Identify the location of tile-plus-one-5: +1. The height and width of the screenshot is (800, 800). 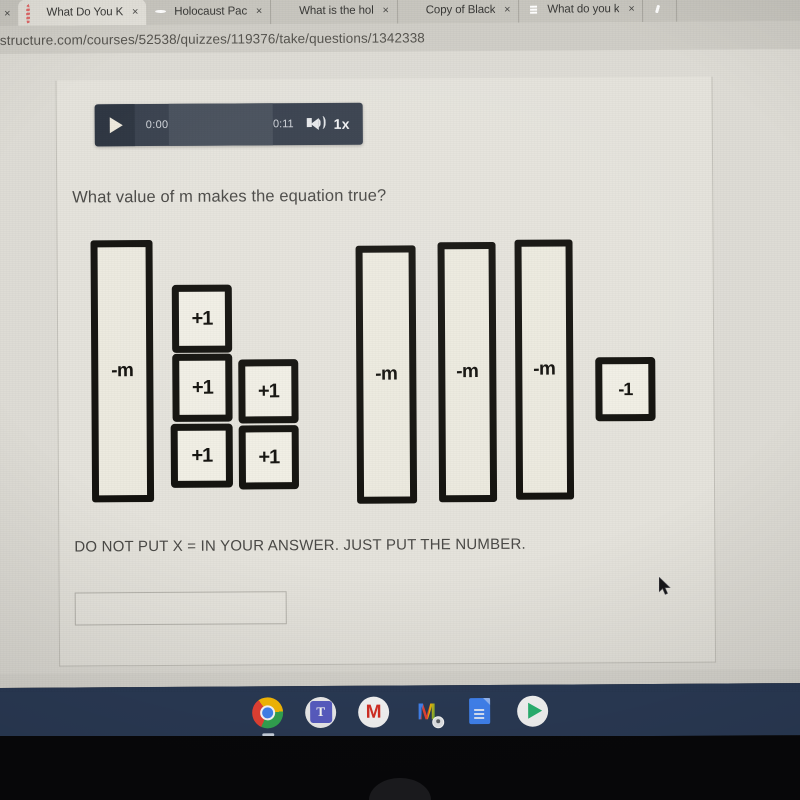
(269, 457).